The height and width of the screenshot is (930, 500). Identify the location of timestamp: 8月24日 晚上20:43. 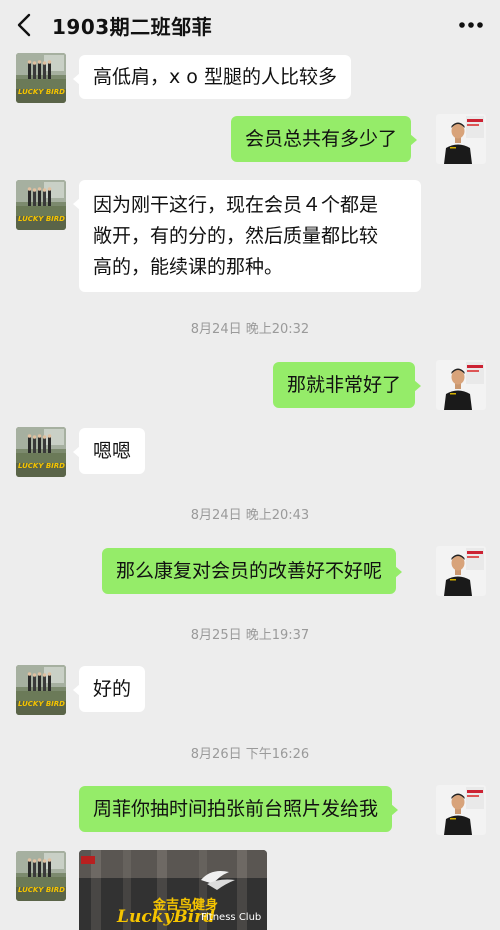
(250, 515).